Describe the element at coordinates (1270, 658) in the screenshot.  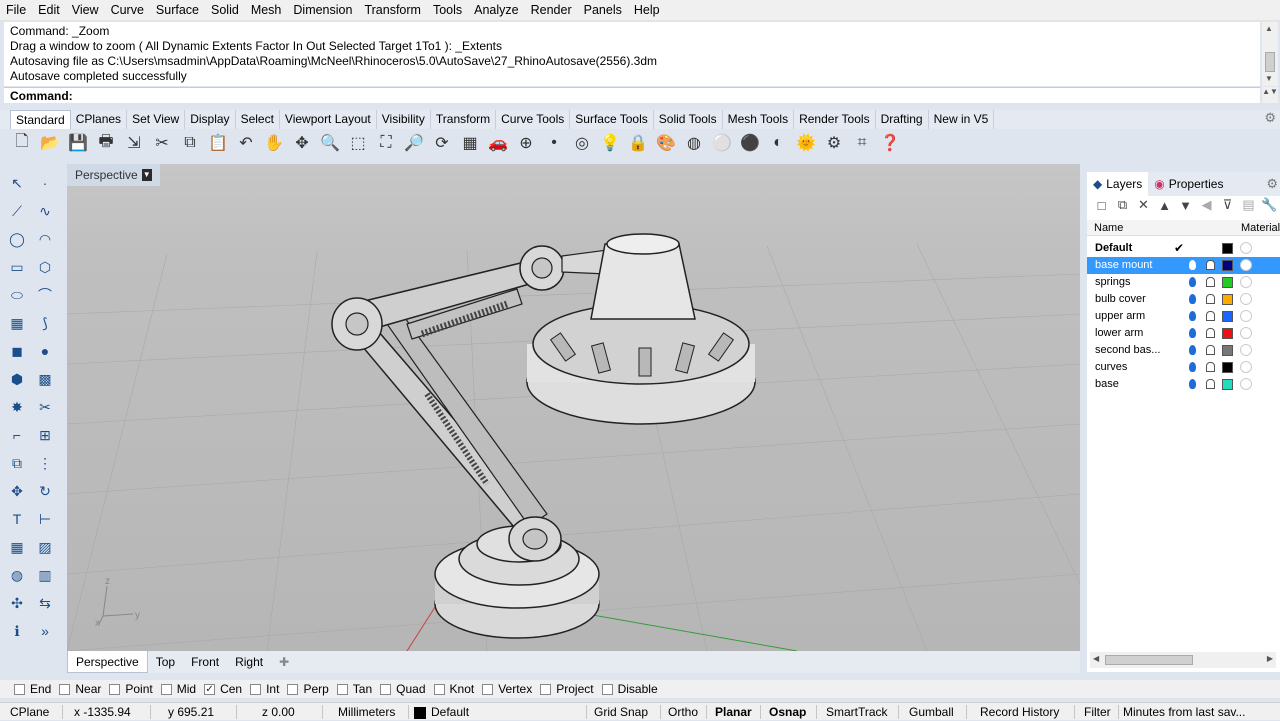
I see `scroll-right-icon: ▶` at that location.